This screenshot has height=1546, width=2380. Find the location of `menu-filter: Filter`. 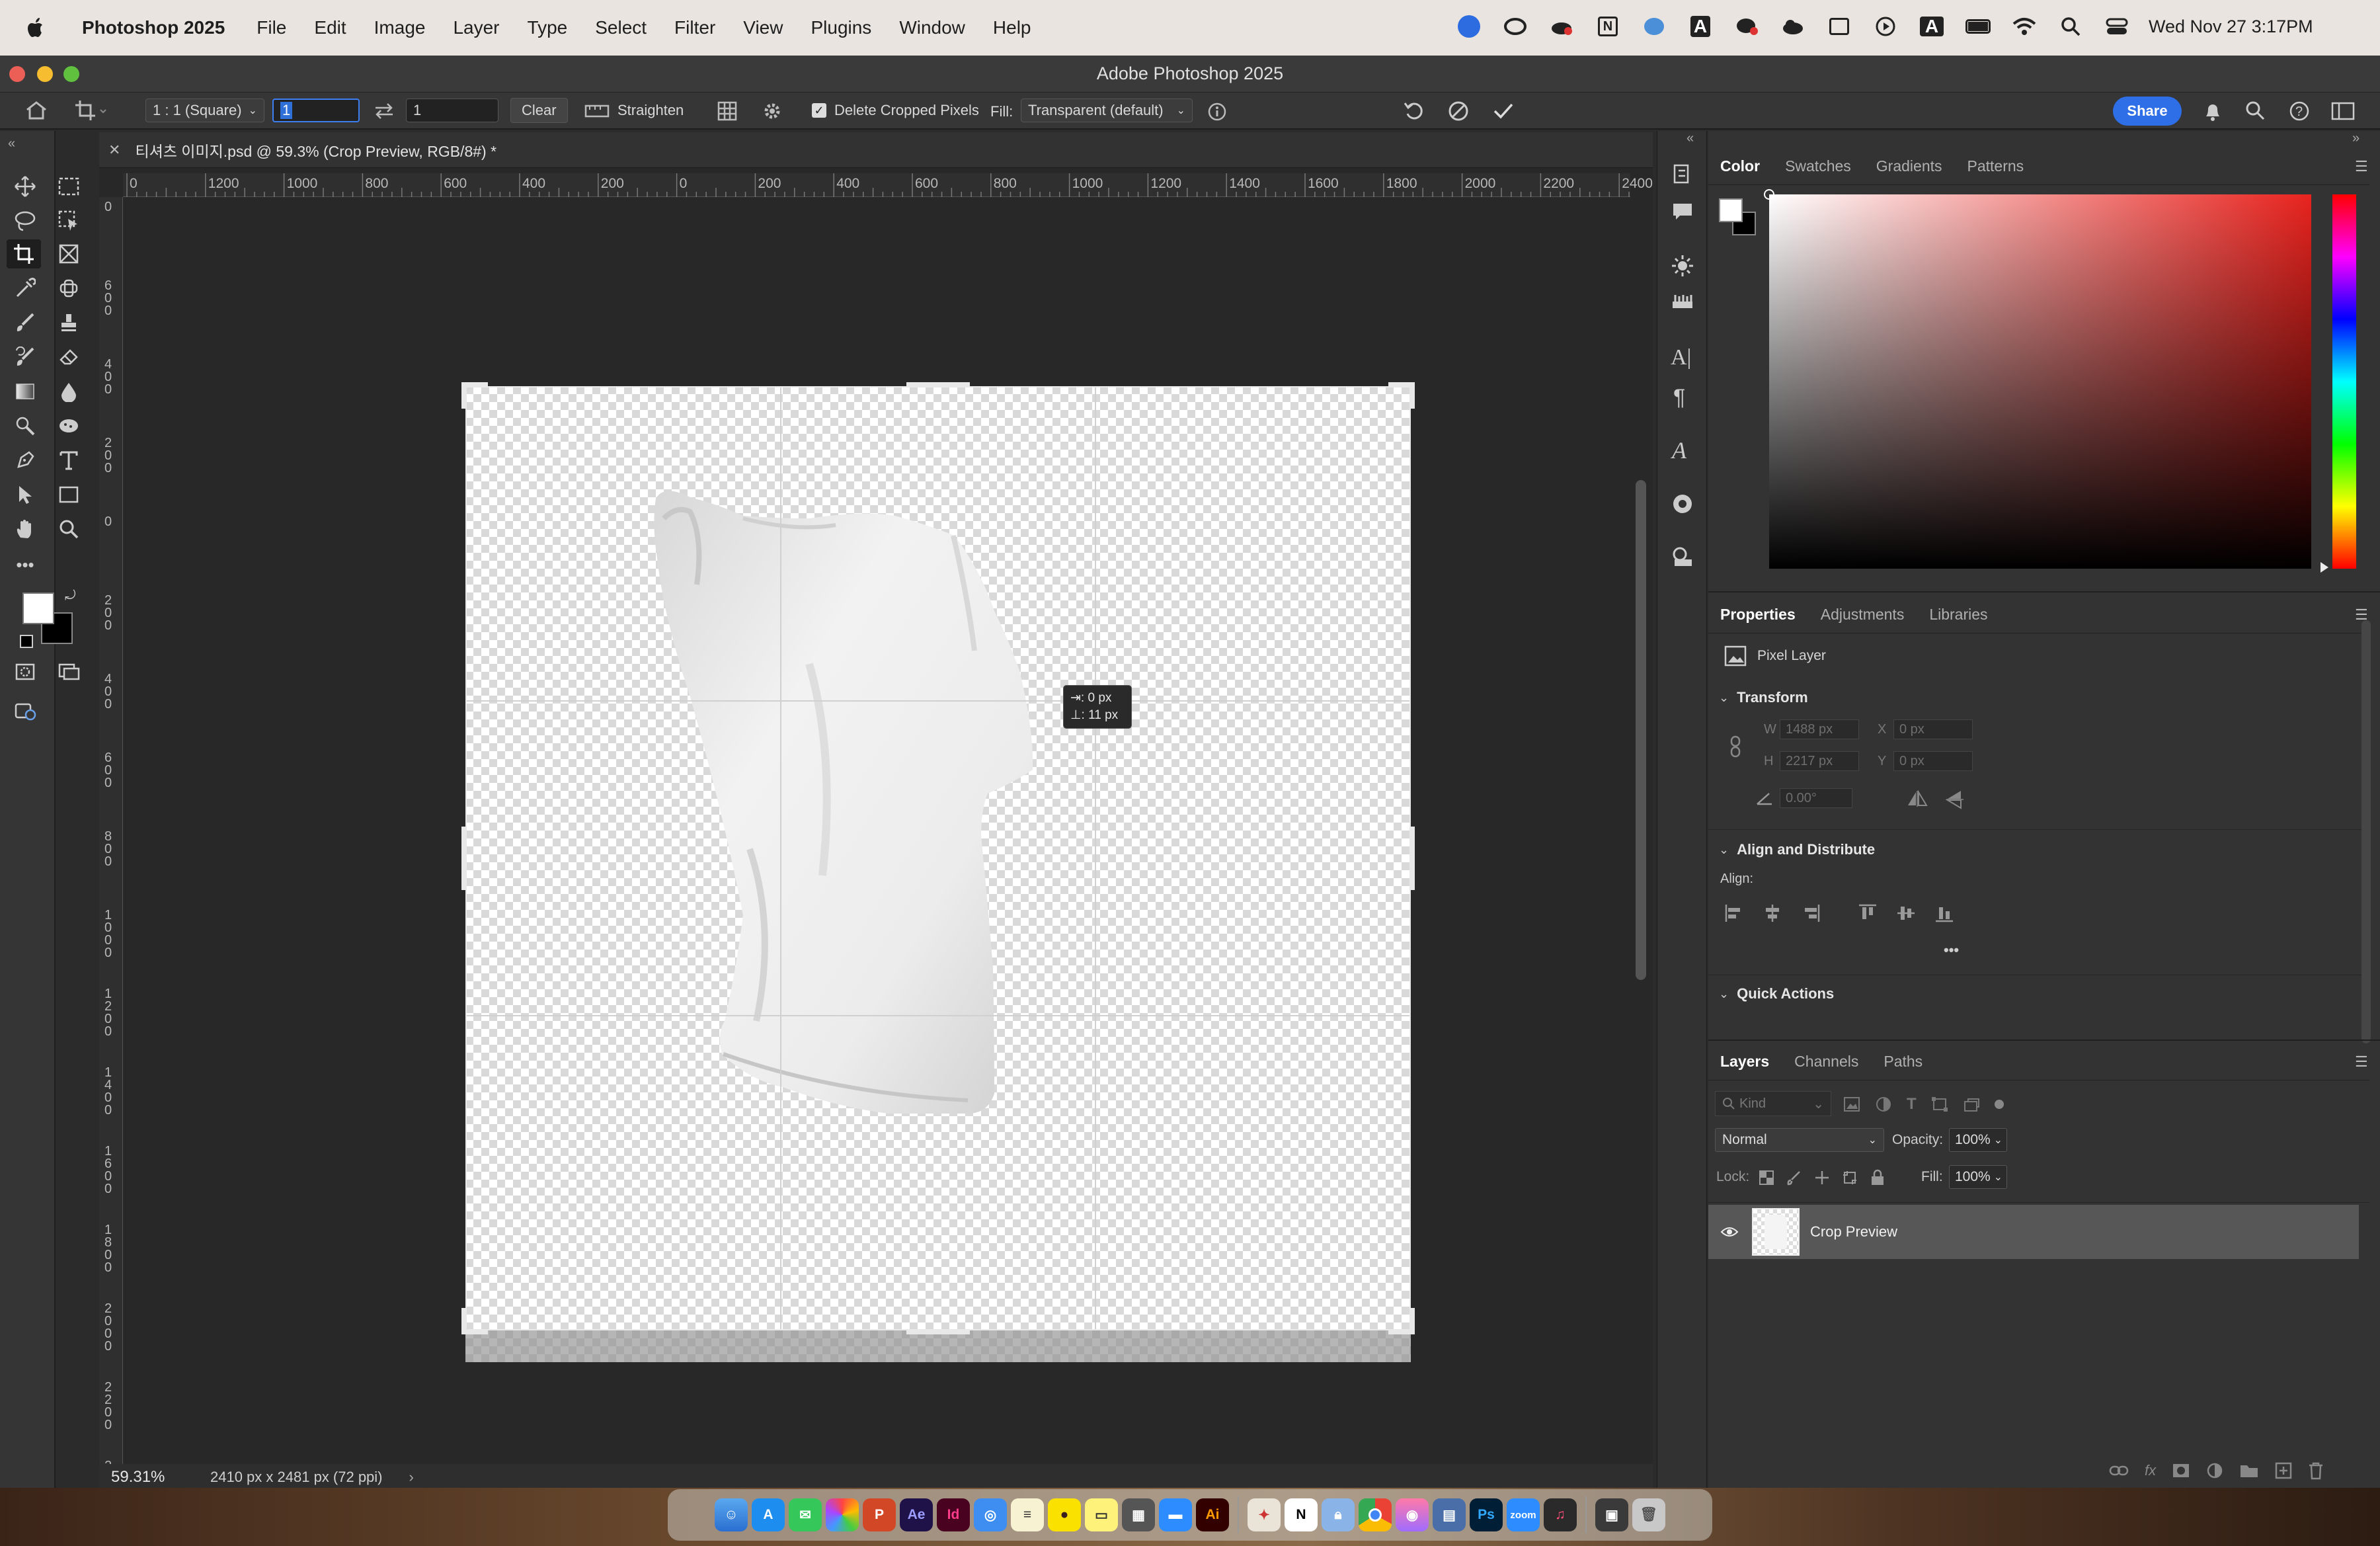

menu-filter: Filter is located at coordinates (694, 27).